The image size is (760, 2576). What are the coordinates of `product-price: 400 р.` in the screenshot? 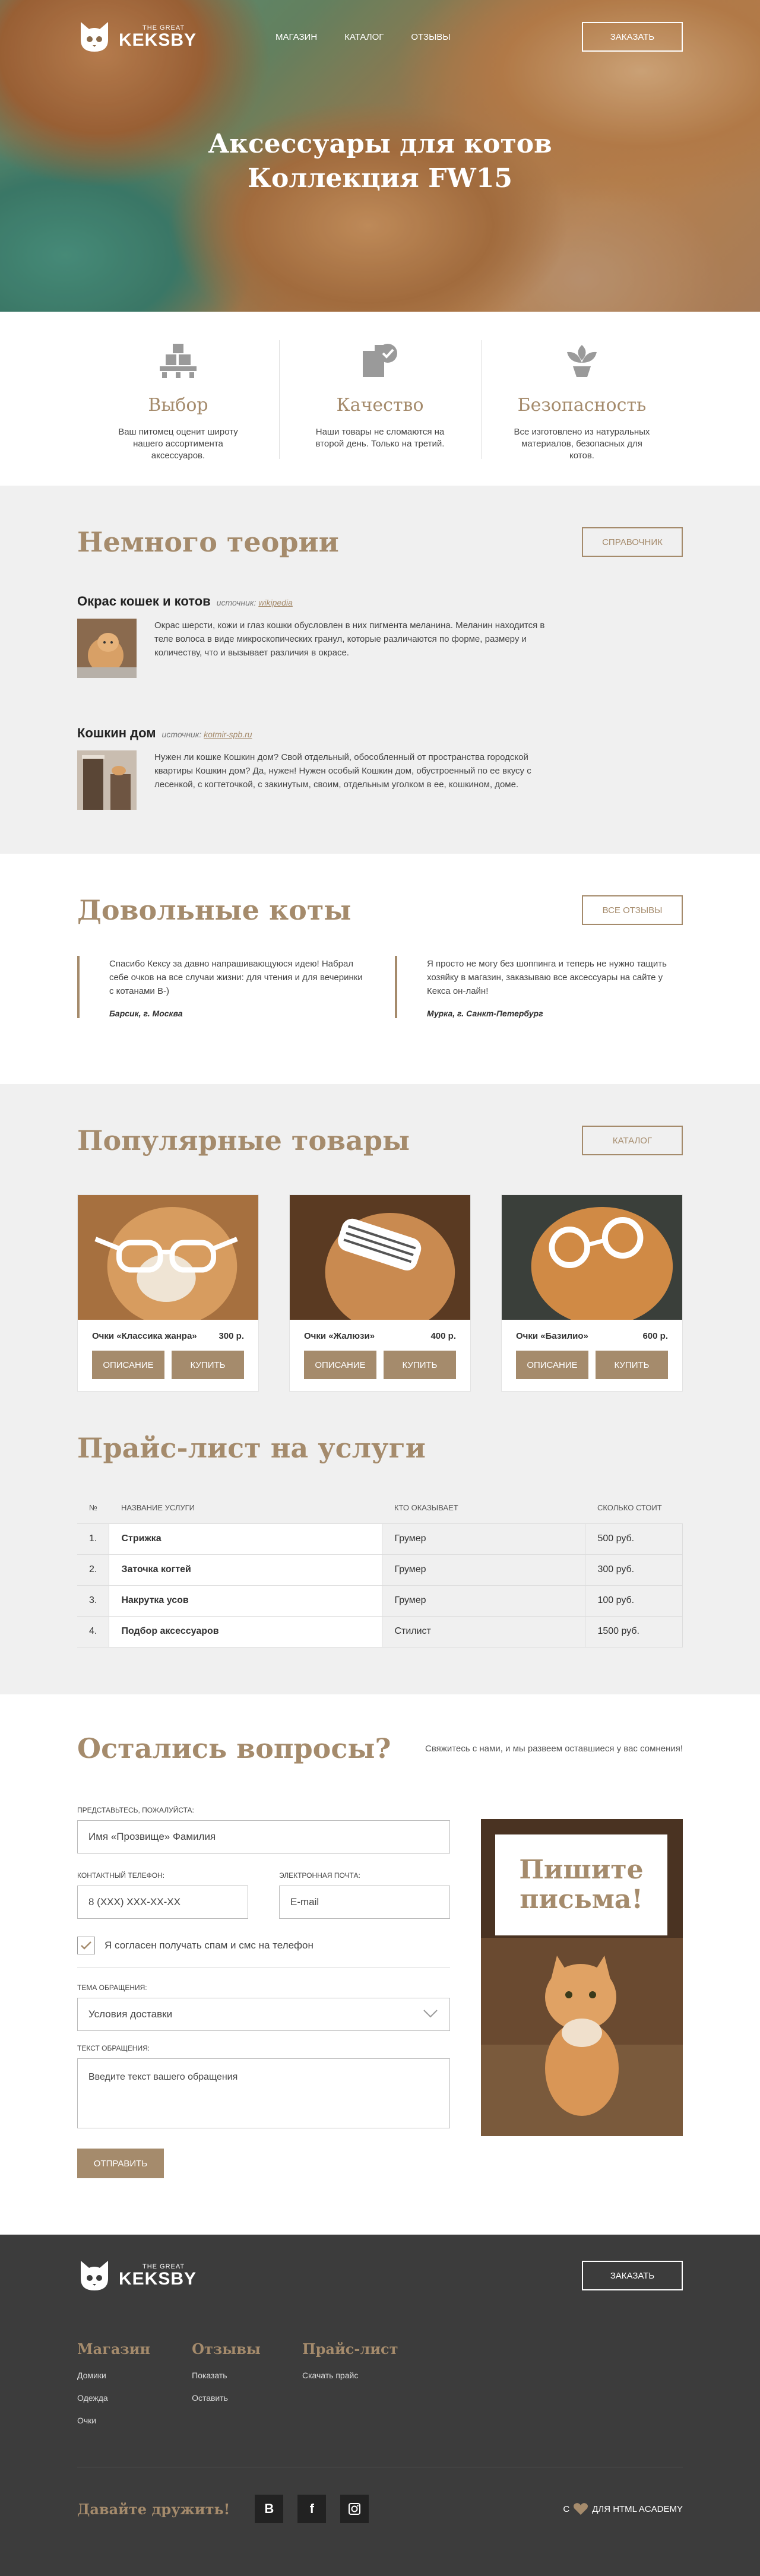 It's located at (443, 1336).